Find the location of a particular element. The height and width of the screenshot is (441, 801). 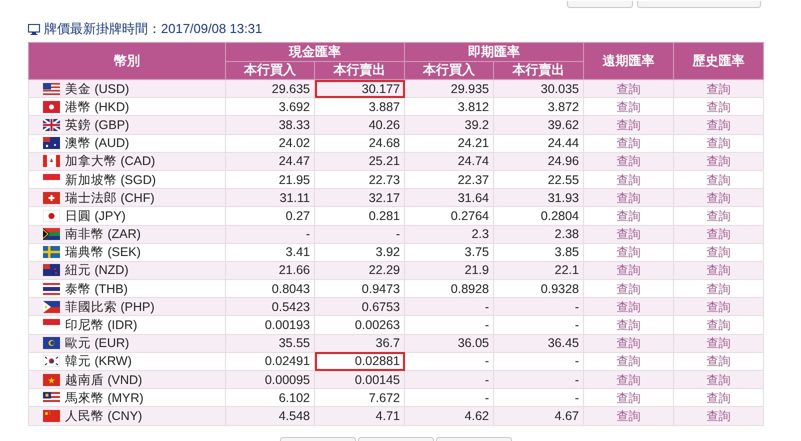

rate-cell: 24.21 is located at coordinates (449, 143).